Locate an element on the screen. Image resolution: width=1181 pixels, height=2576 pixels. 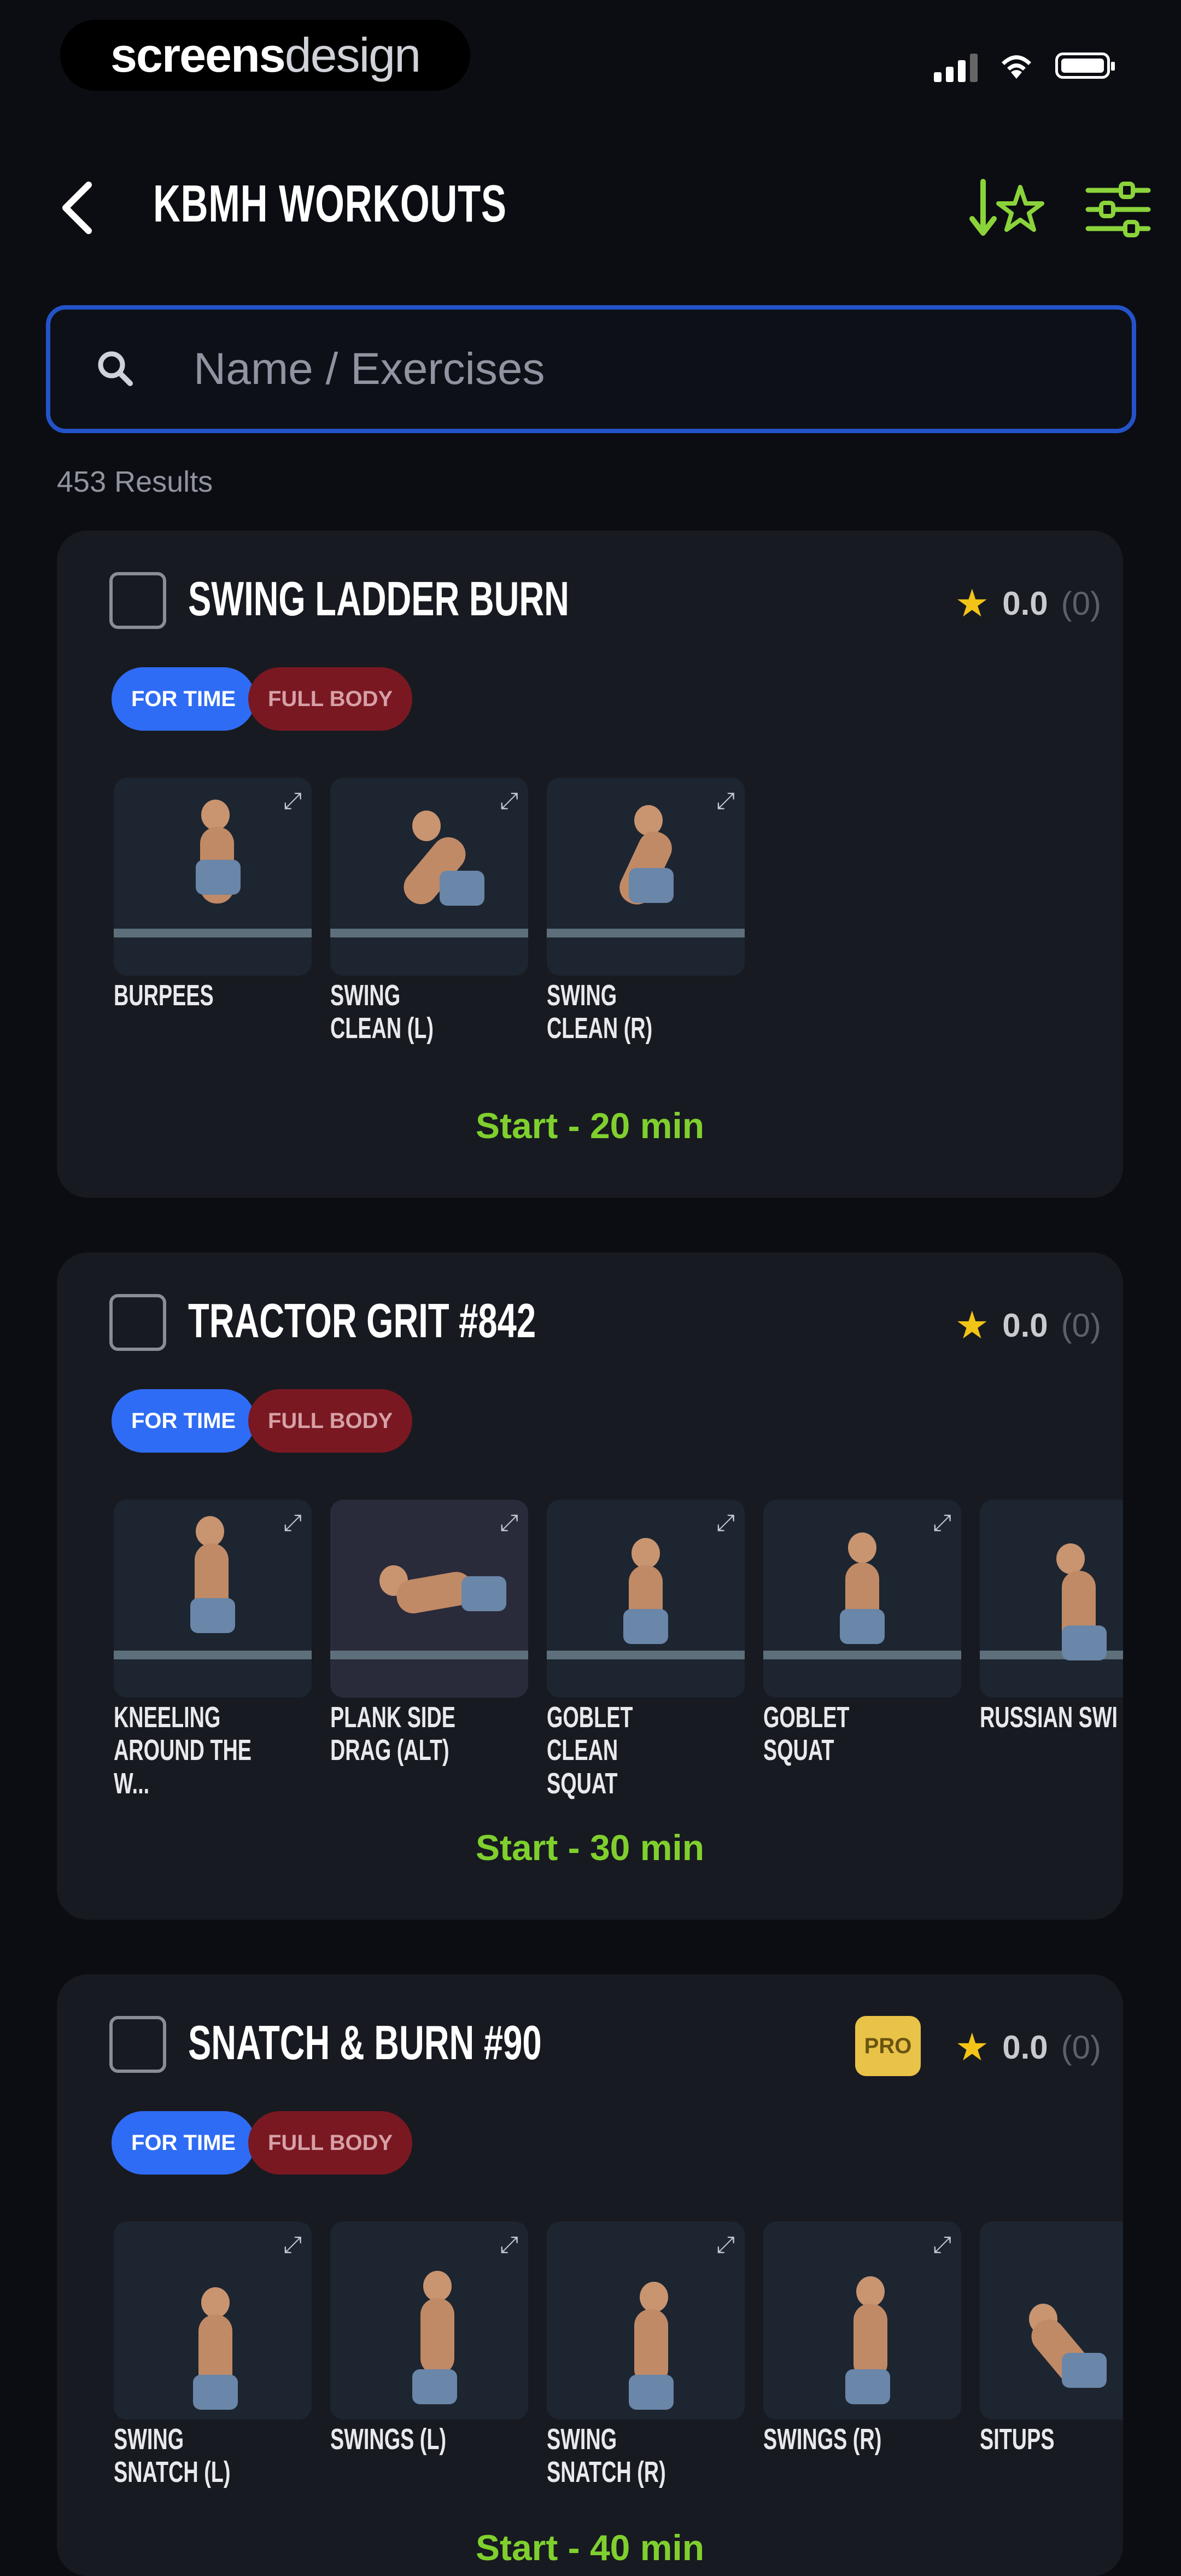
exercise-label: BURPEES is located at coordinates (164, 995).